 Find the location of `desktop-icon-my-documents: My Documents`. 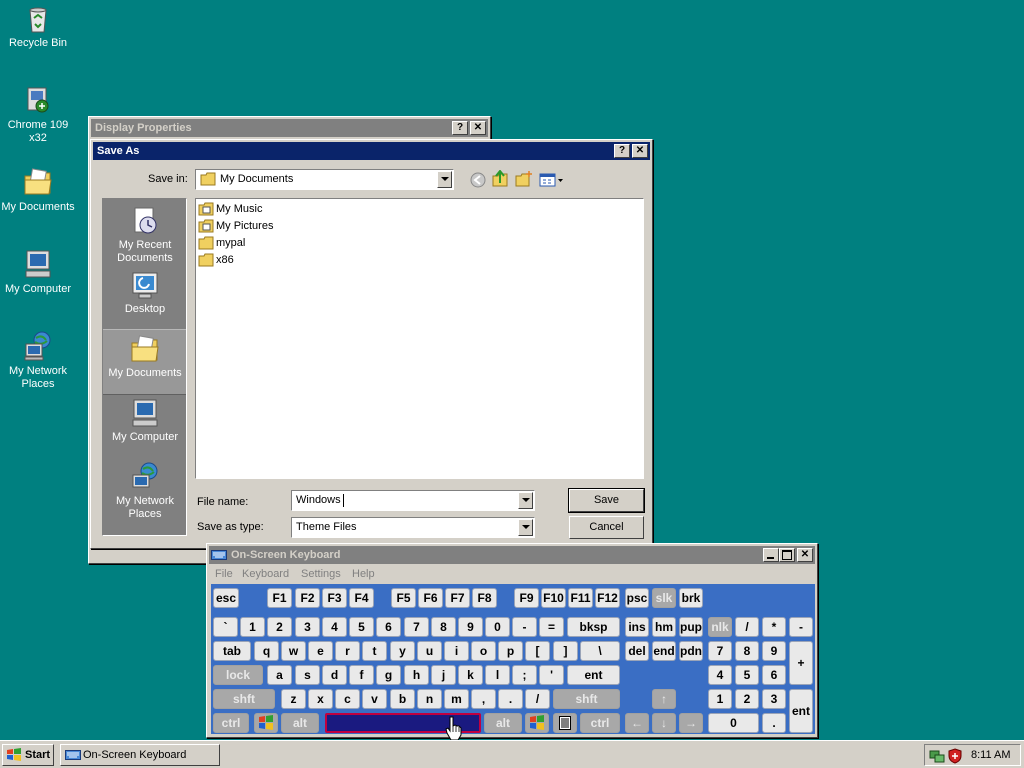

desktop-icon-my-documents: My Documents is located at coordinates (38, 190).